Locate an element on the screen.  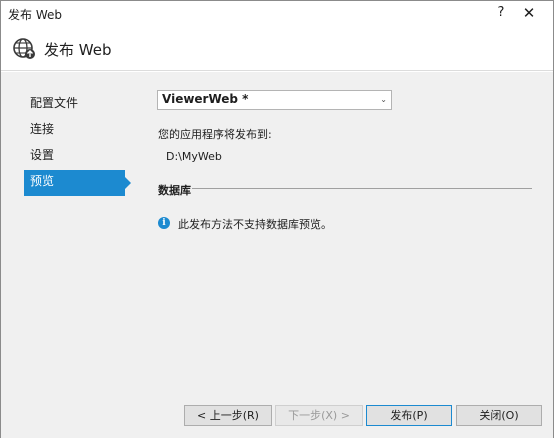
database-info-message: 此发布方法不支持数据库预览。 is located at coordinates (255, 224).